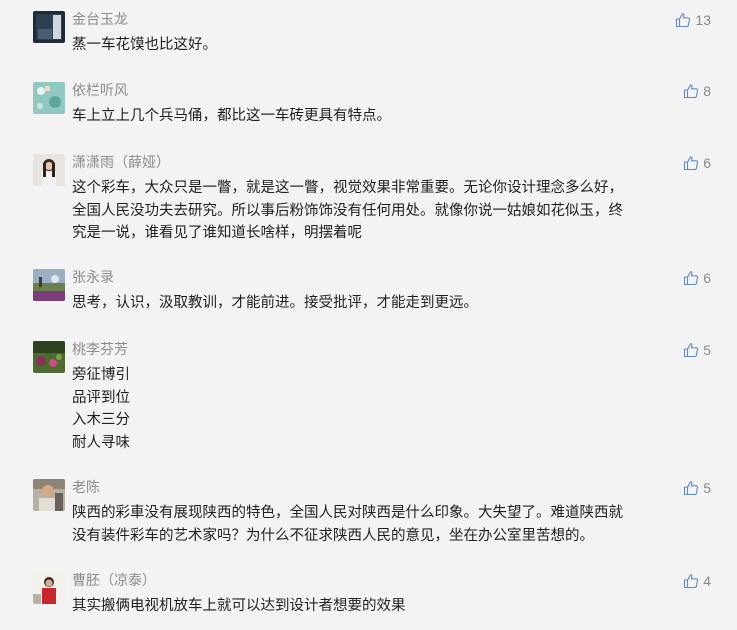 The image size is (737, 630). Describe the element at coordinates (144, 45) in the screenshot. I see `comment-text: 蒸一车花馍也比这好。` at that location.